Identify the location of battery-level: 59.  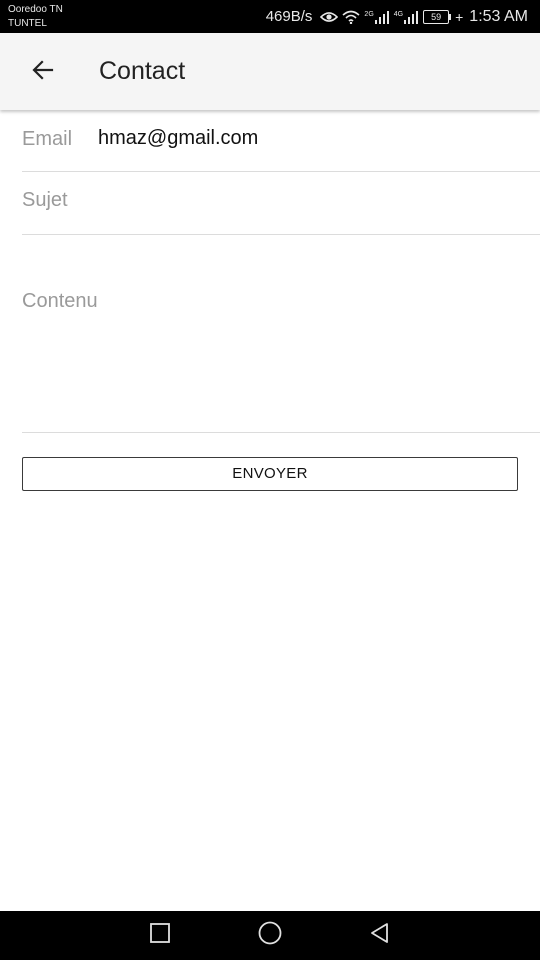
(436, 16).